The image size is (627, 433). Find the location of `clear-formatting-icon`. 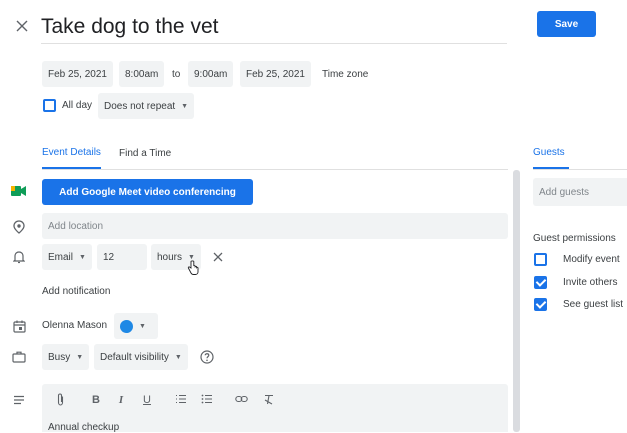

clear-formatting-icon is located at coordinates (269, 401).